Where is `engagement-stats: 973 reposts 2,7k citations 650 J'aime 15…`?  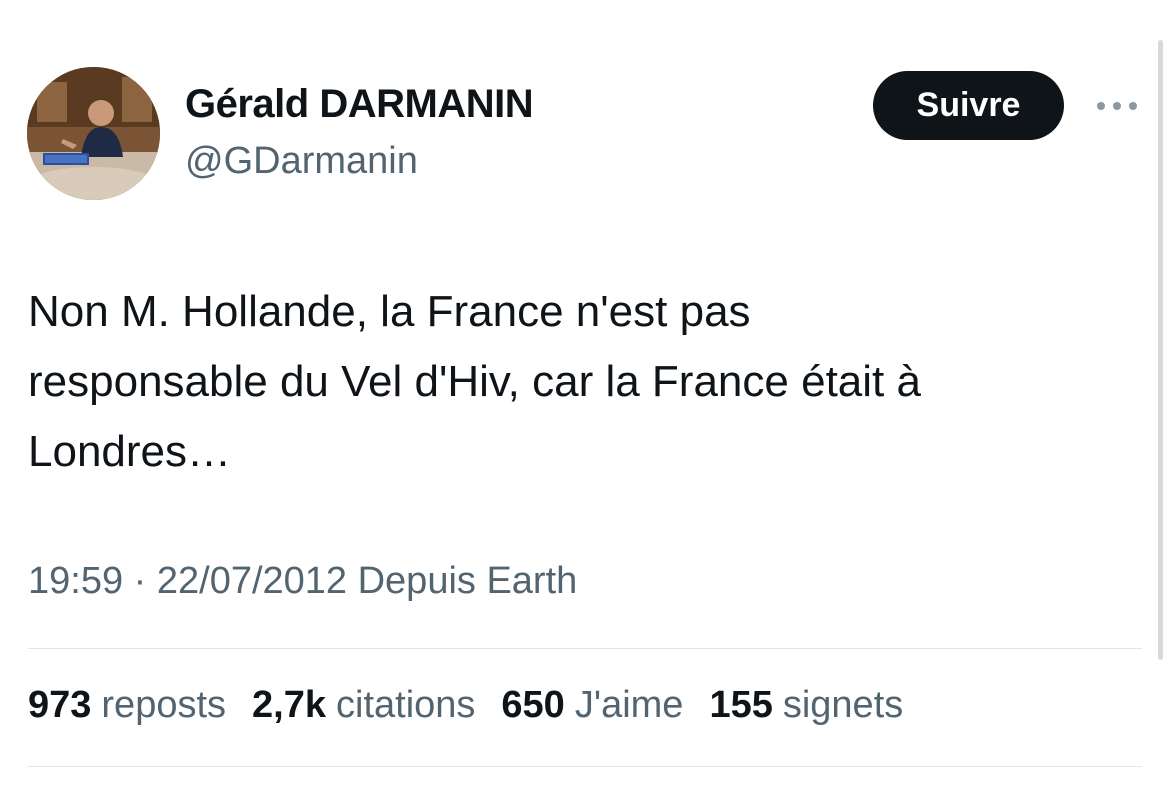
engagement-stats: 973 reposts 2,7k citations 650 J'aime 15… is located at coordinates (465, 705).